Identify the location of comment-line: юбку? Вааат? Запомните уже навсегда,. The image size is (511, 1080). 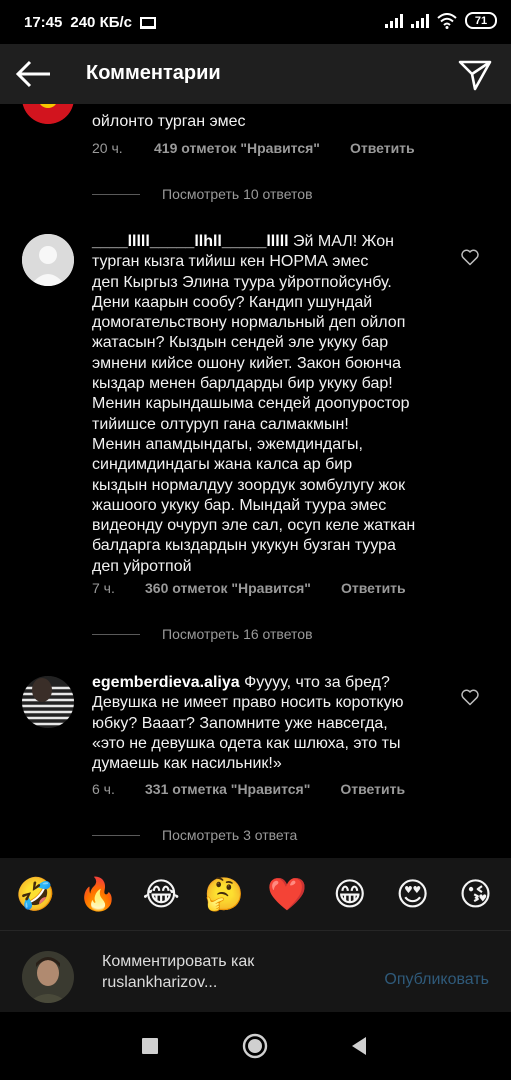
(240, 723).